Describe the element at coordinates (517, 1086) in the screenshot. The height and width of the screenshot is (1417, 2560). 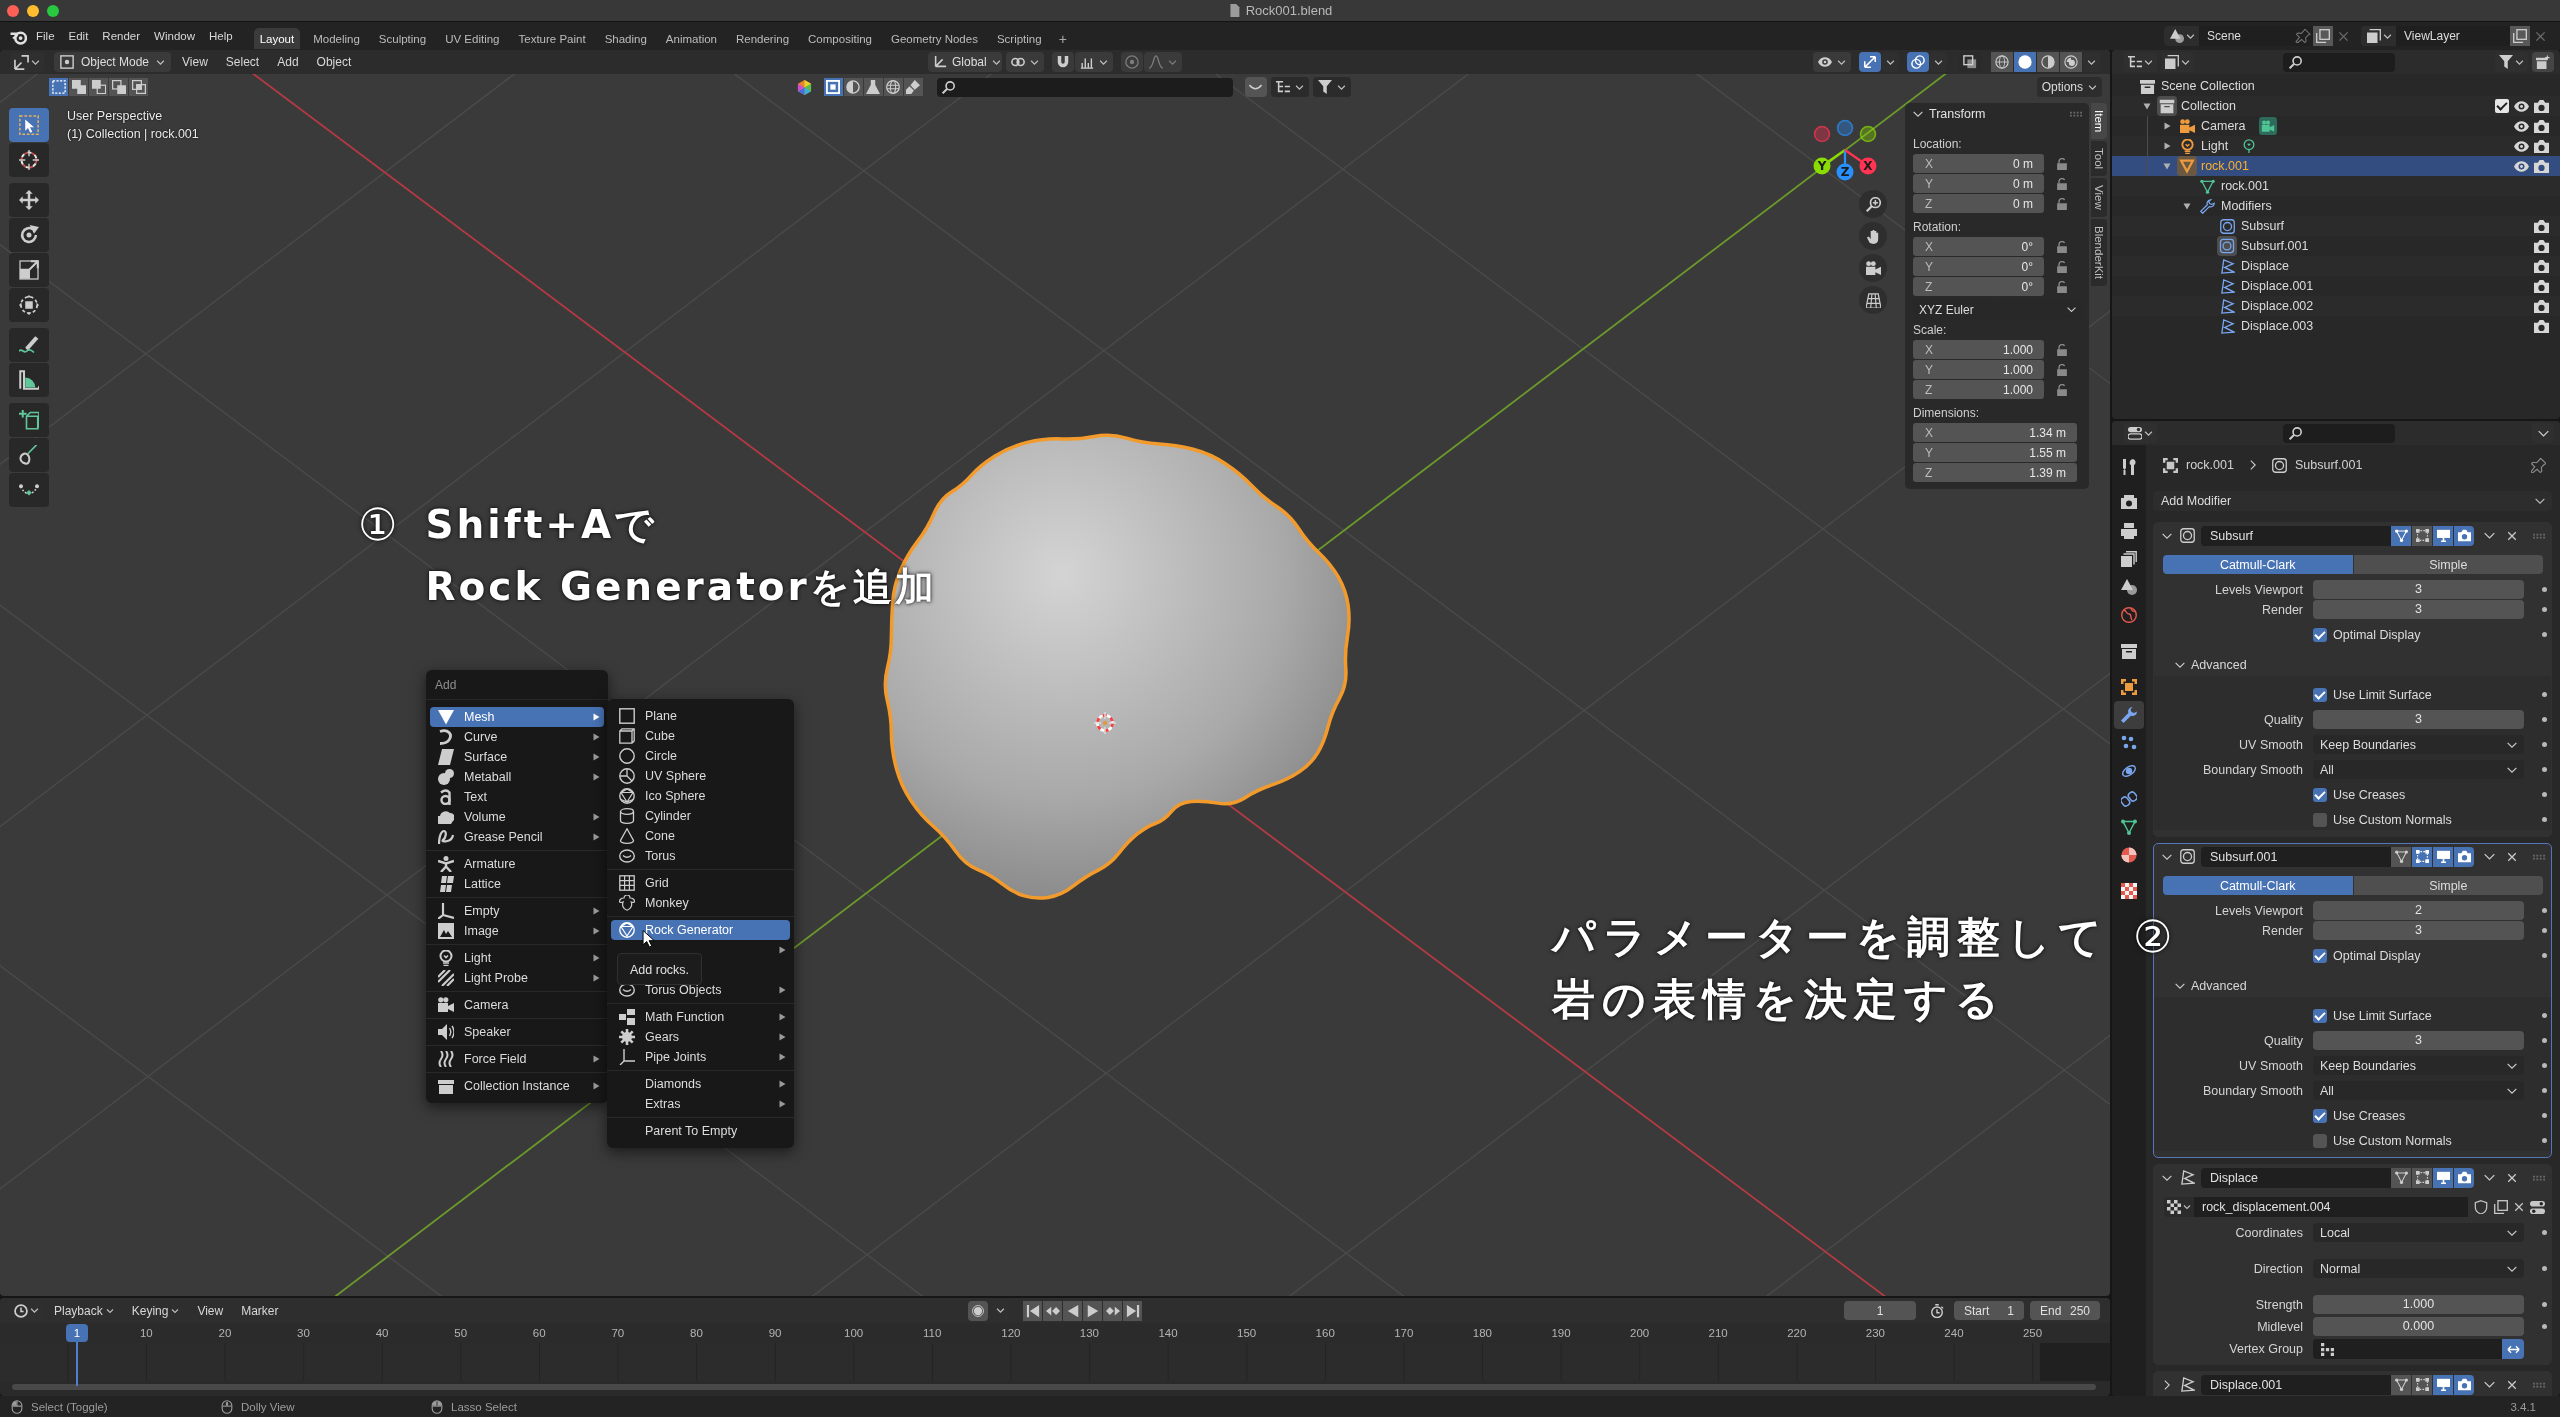
I see `menu-item: Collection Instance` at that location.